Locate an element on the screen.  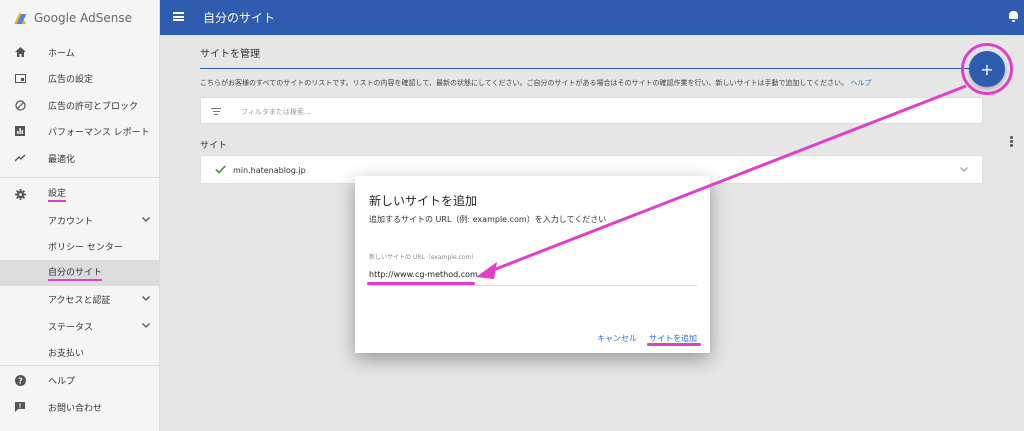
sidebar-item-home: ホーム is located at coordinates (80, 52).